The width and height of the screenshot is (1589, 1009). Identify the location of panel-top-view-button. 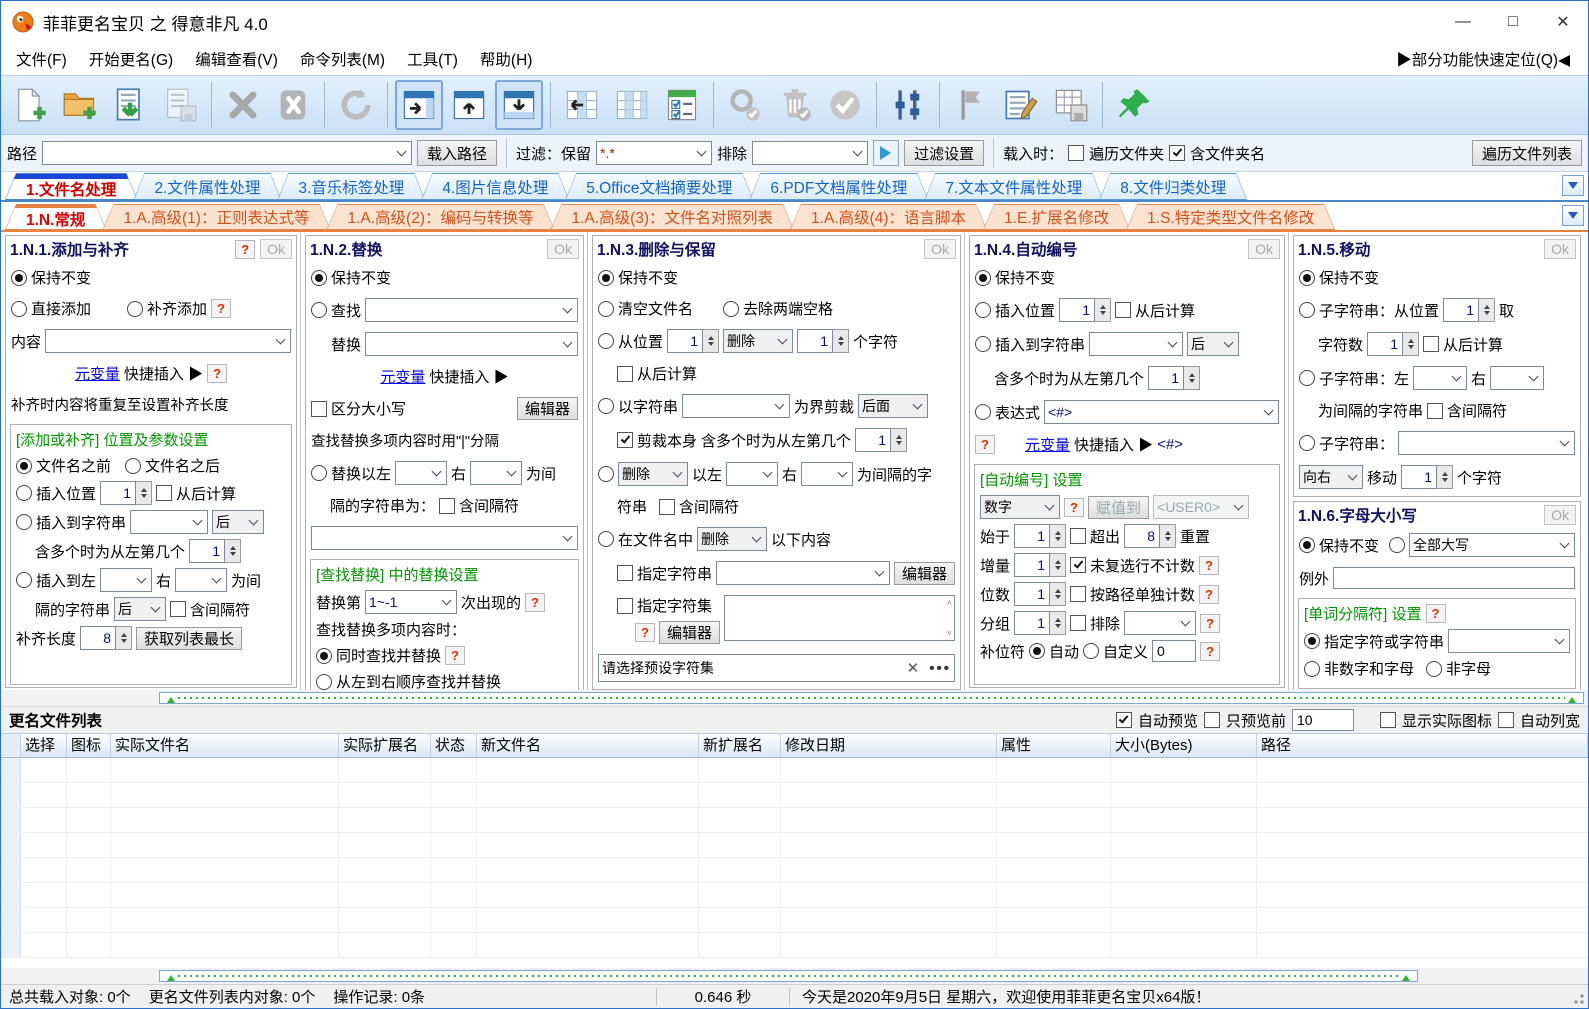
(469, 105).